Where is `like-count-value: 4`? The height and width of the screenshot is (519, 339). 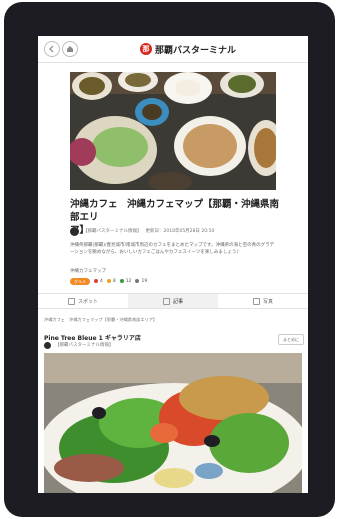 like-count-value: 4 is located at coordinates (101, 281).